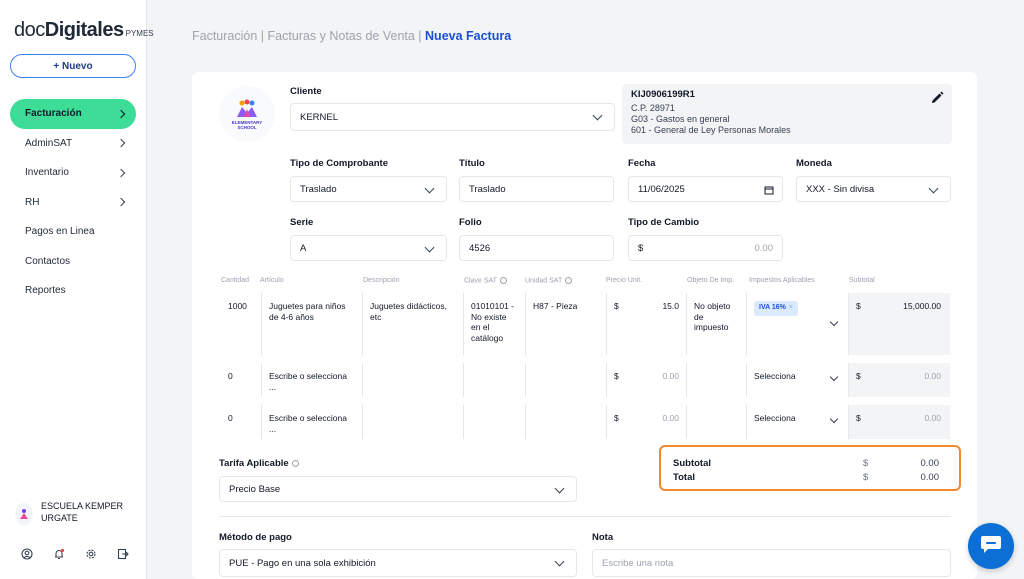 This screenshot has width=1024, height=579. What do you see at coordinates (452, 117) in the screenshot?
I see `cliente-select: KERNEL` at bounding box center [452, 117].